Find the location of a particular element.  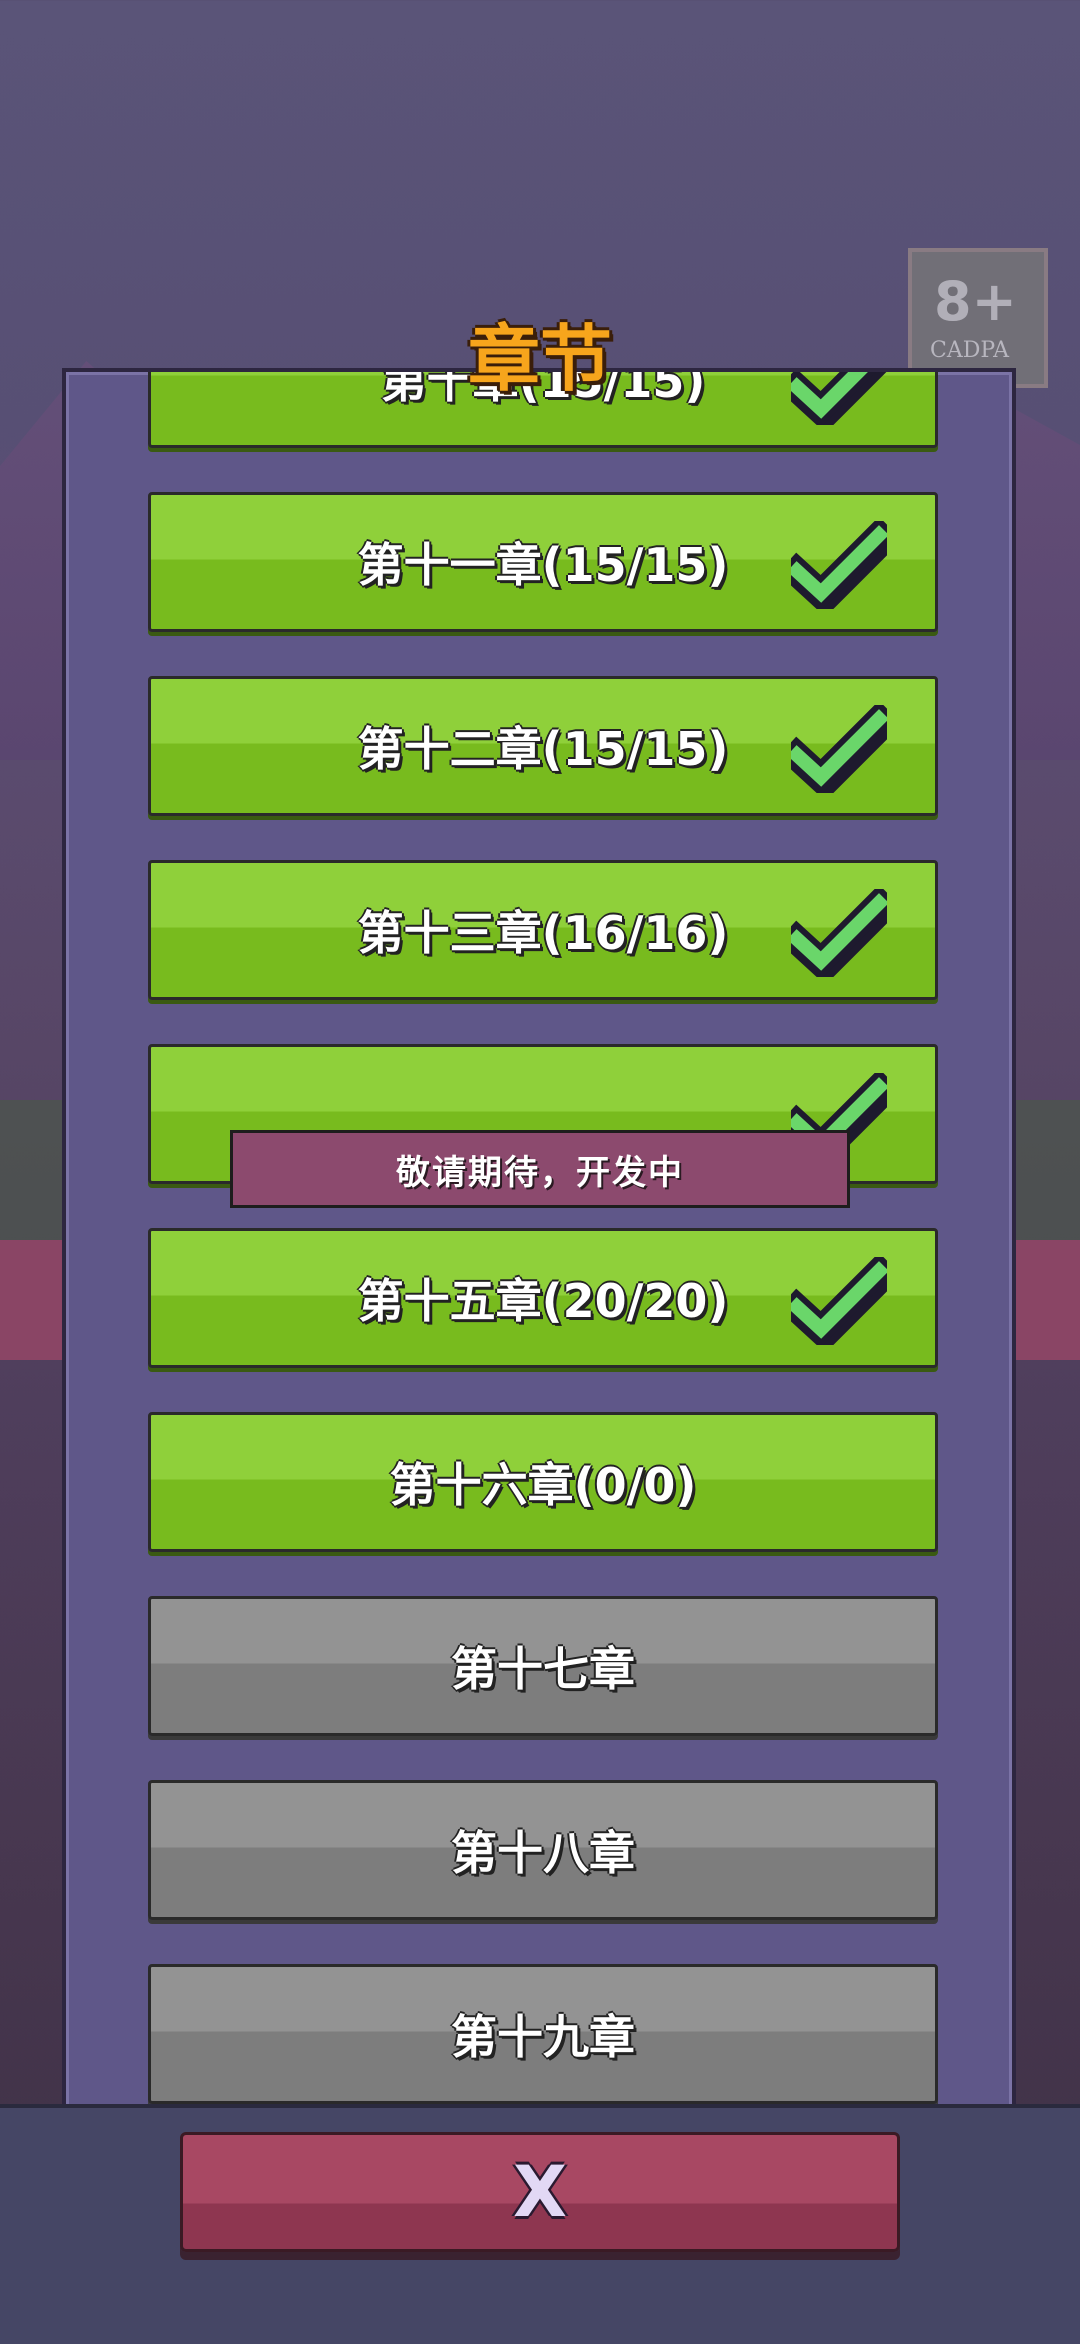

chapter-label: 第十六章(0/0) is located at coordinates (543, 1485).